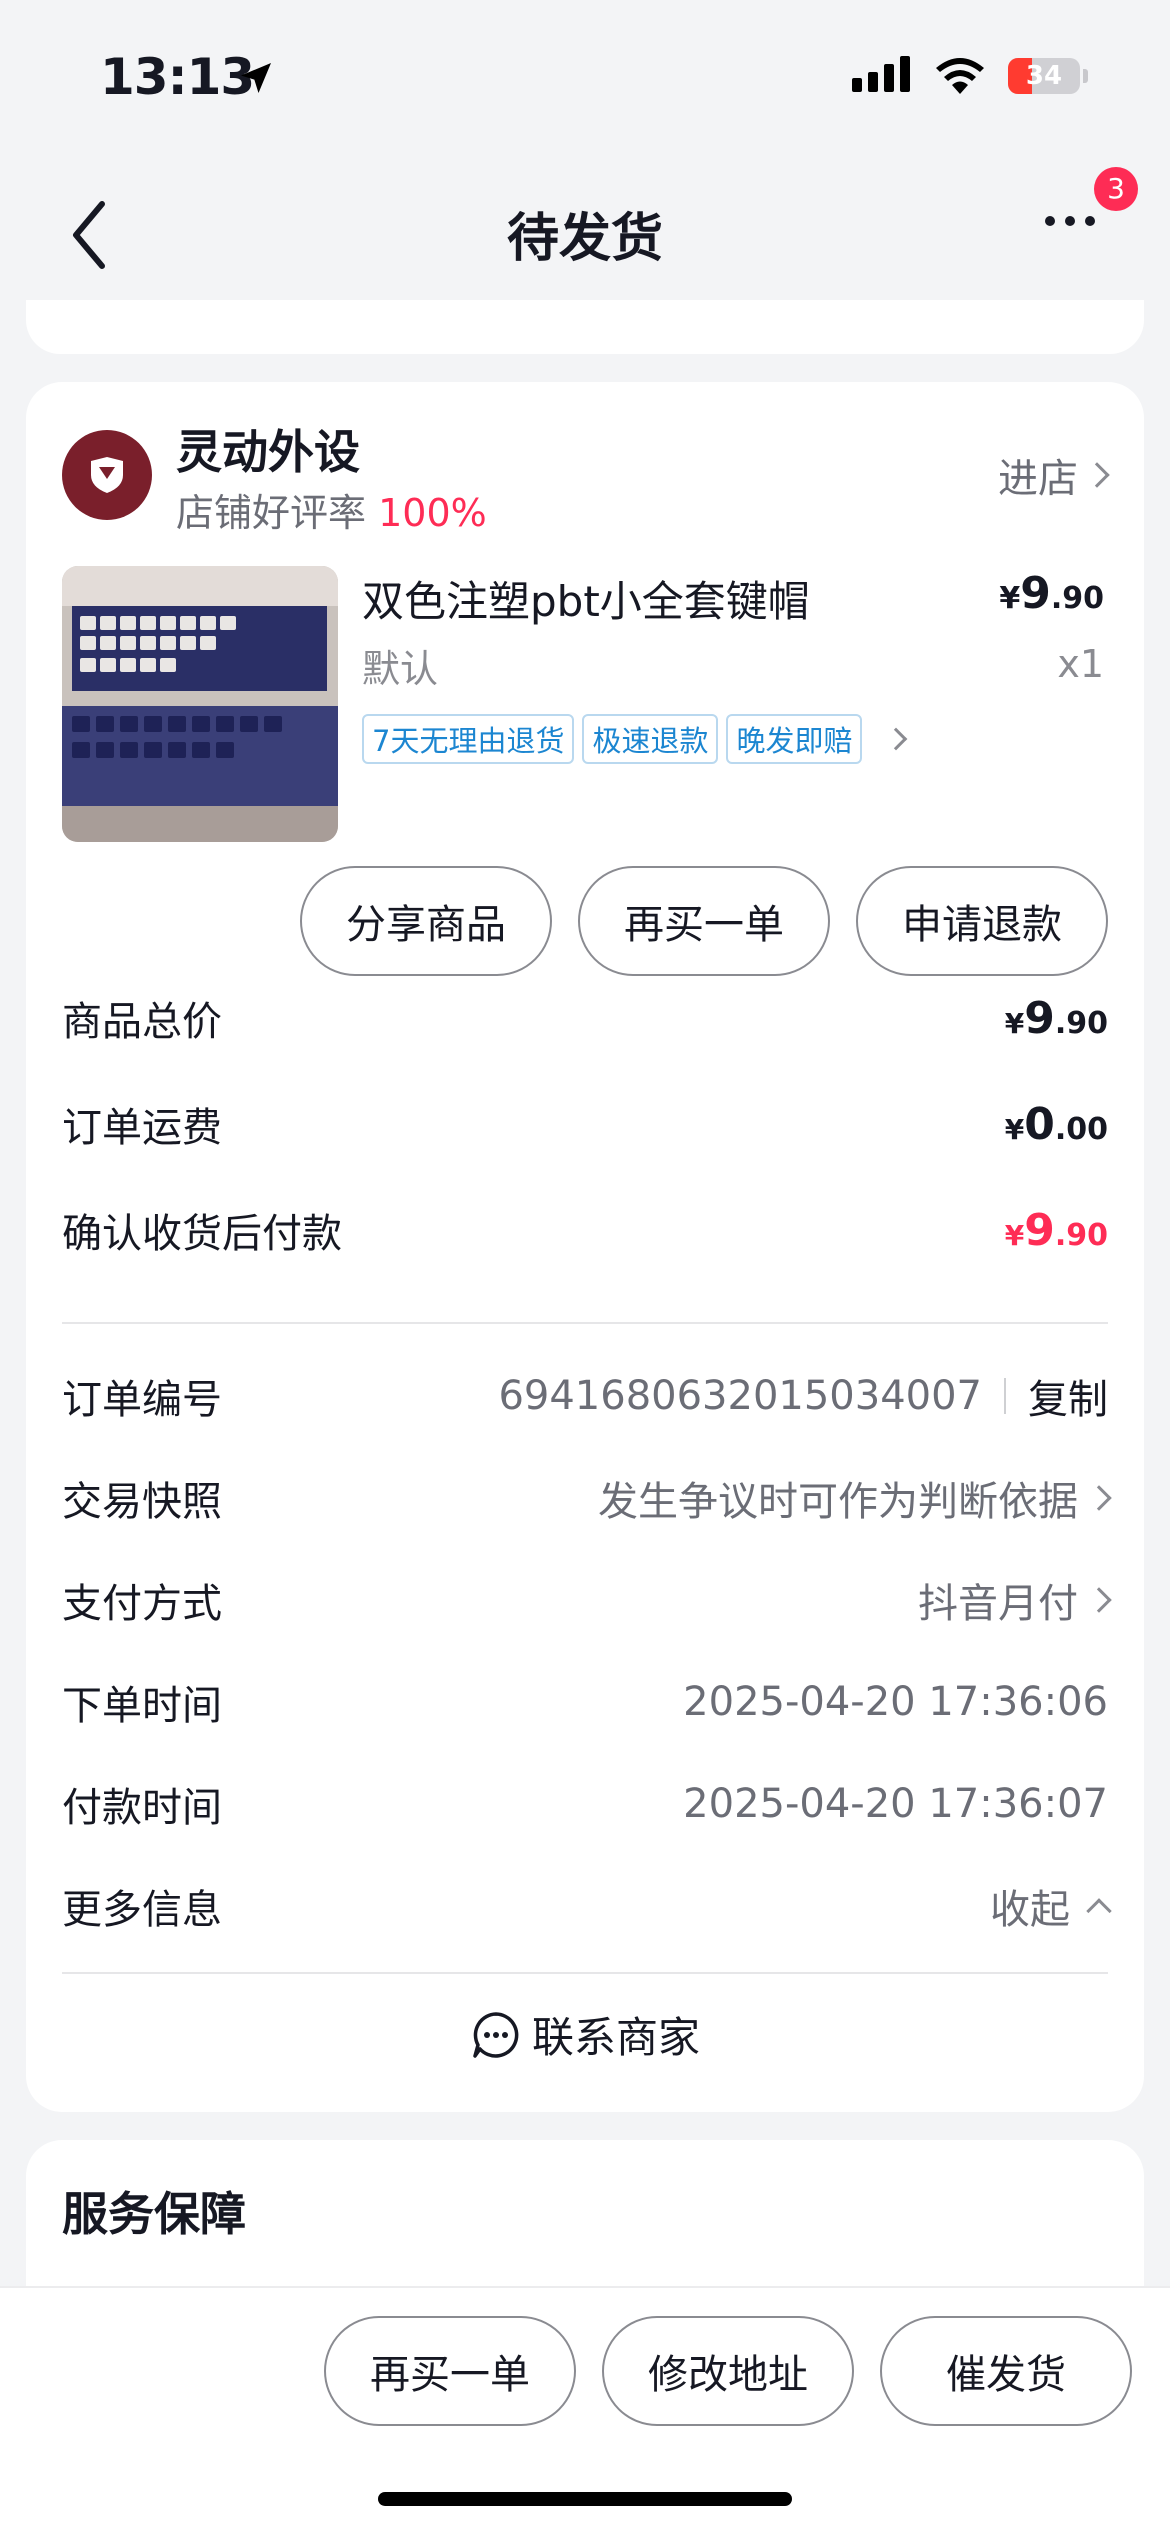 The width and height of the screenshot is (1170, 2532). What do you see at coordinates (1116, 189) in the screenshot?
I see `notification-badge: 3` at bounding box center [1116, 189].